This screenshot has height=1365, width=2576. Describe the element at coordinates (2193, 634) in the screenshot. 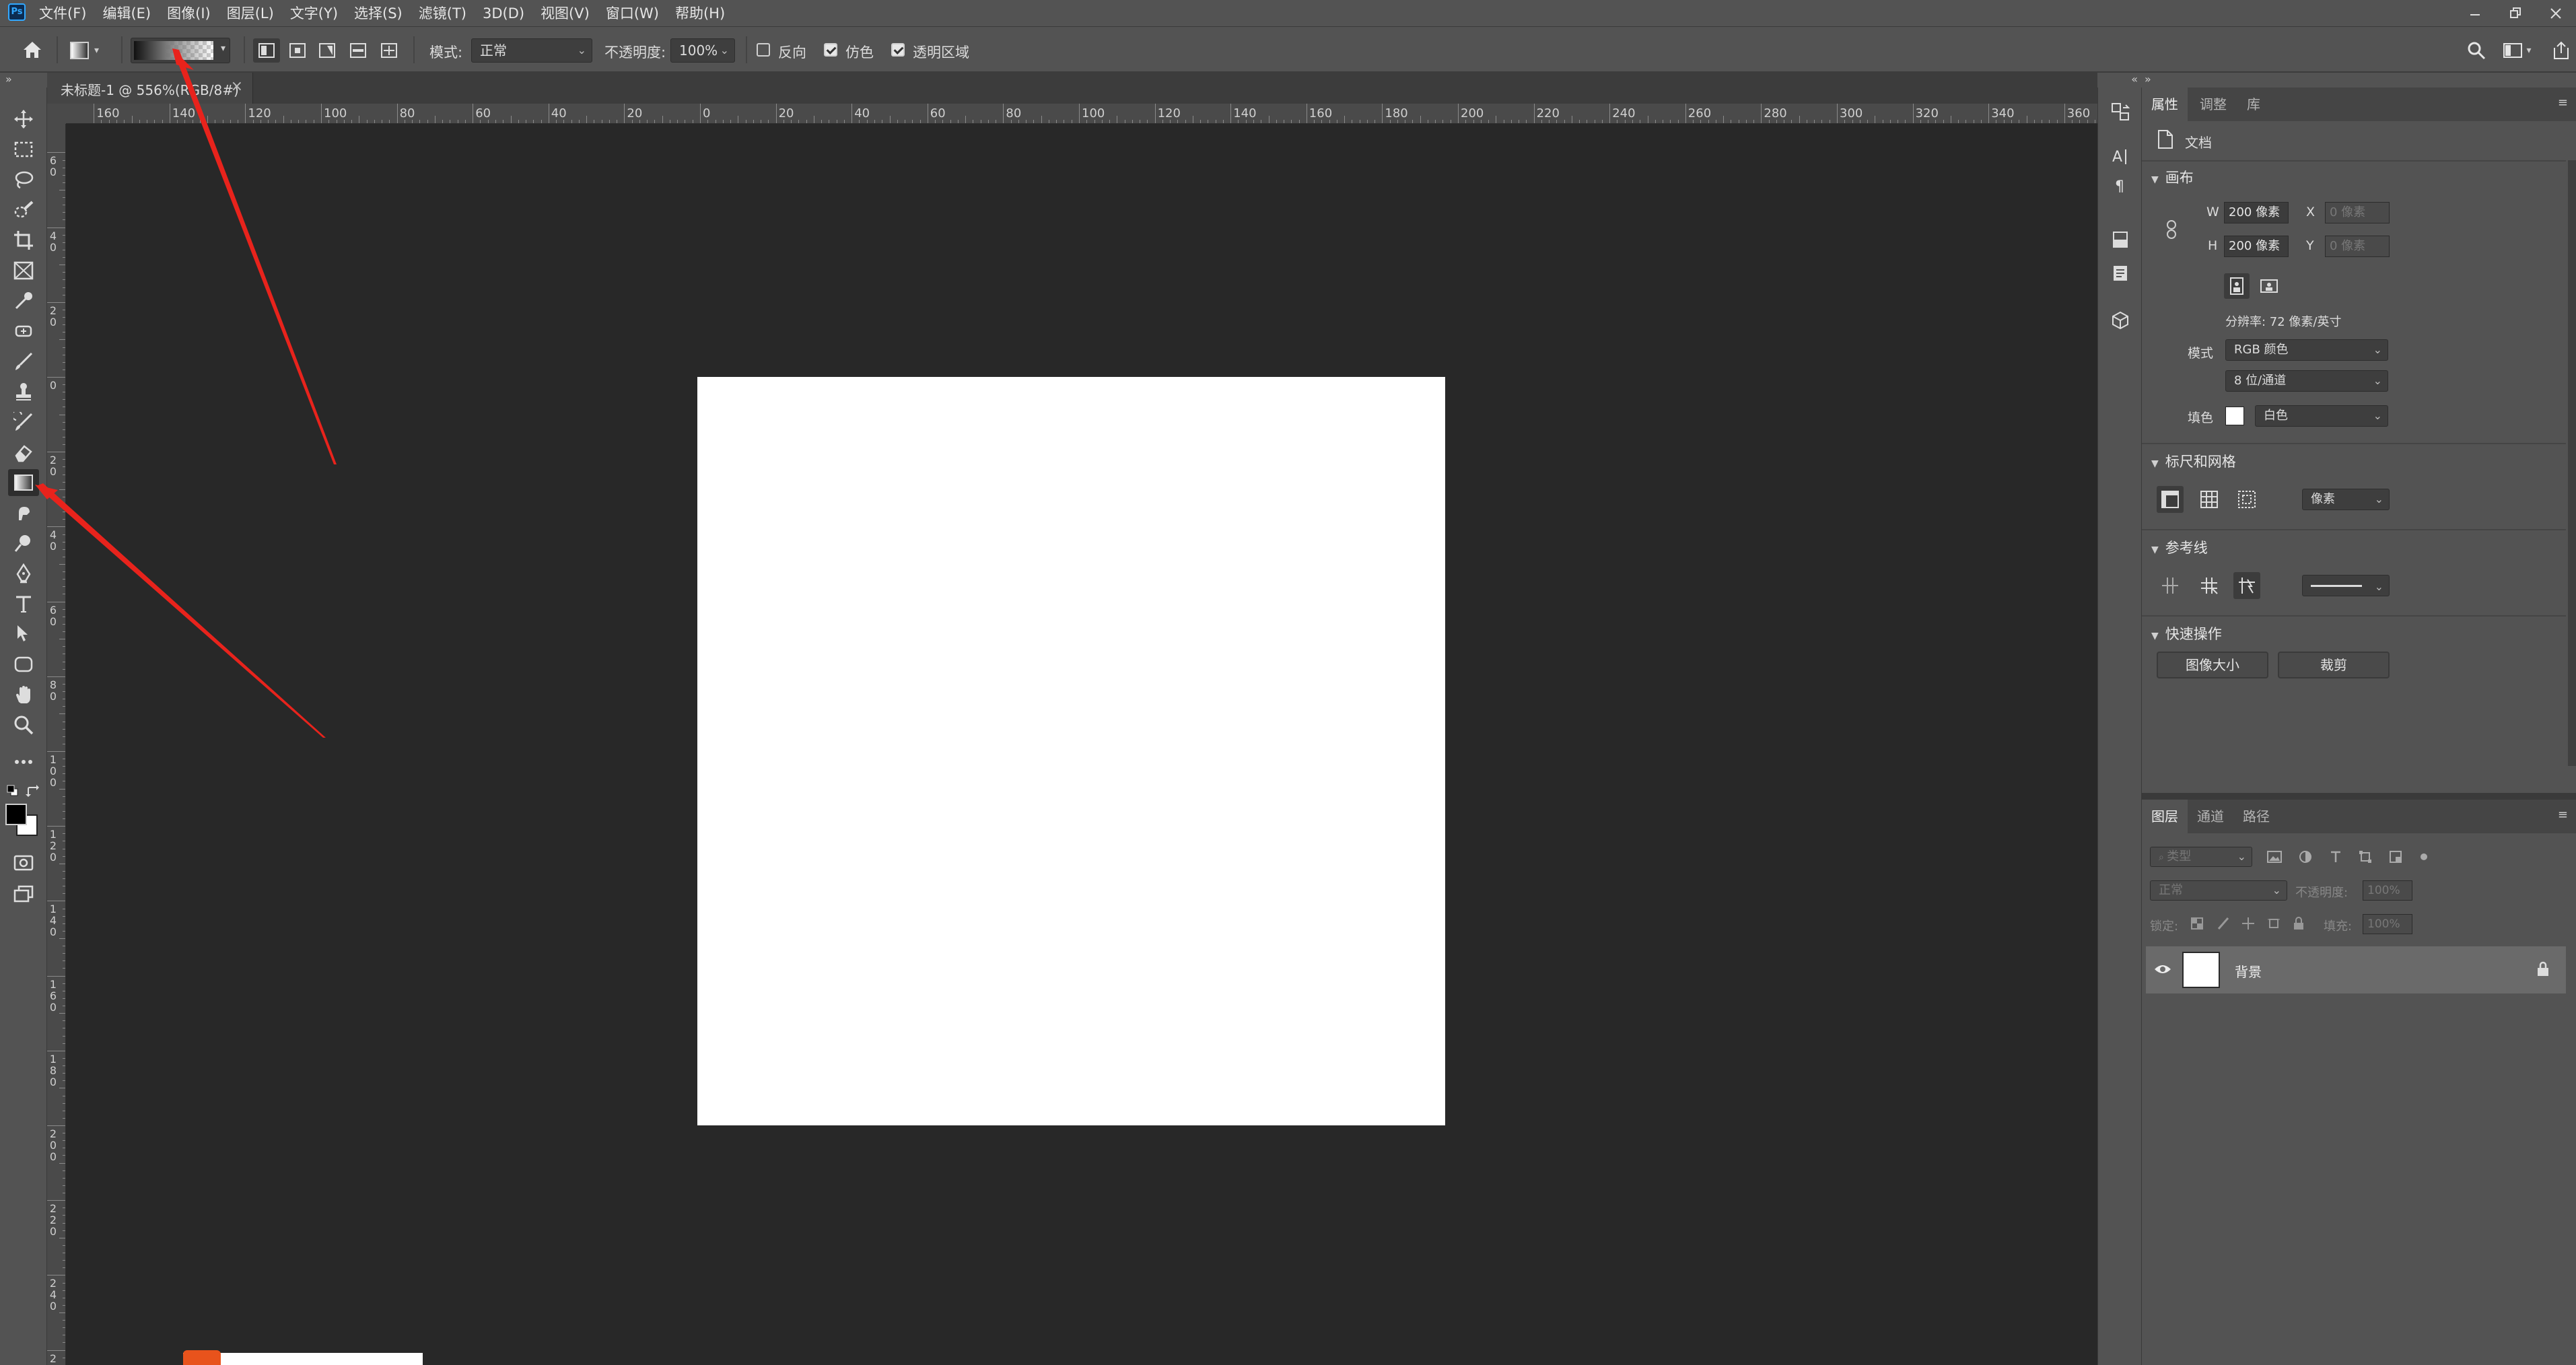

I see `quick-actions-title: 快速操作` at that location.